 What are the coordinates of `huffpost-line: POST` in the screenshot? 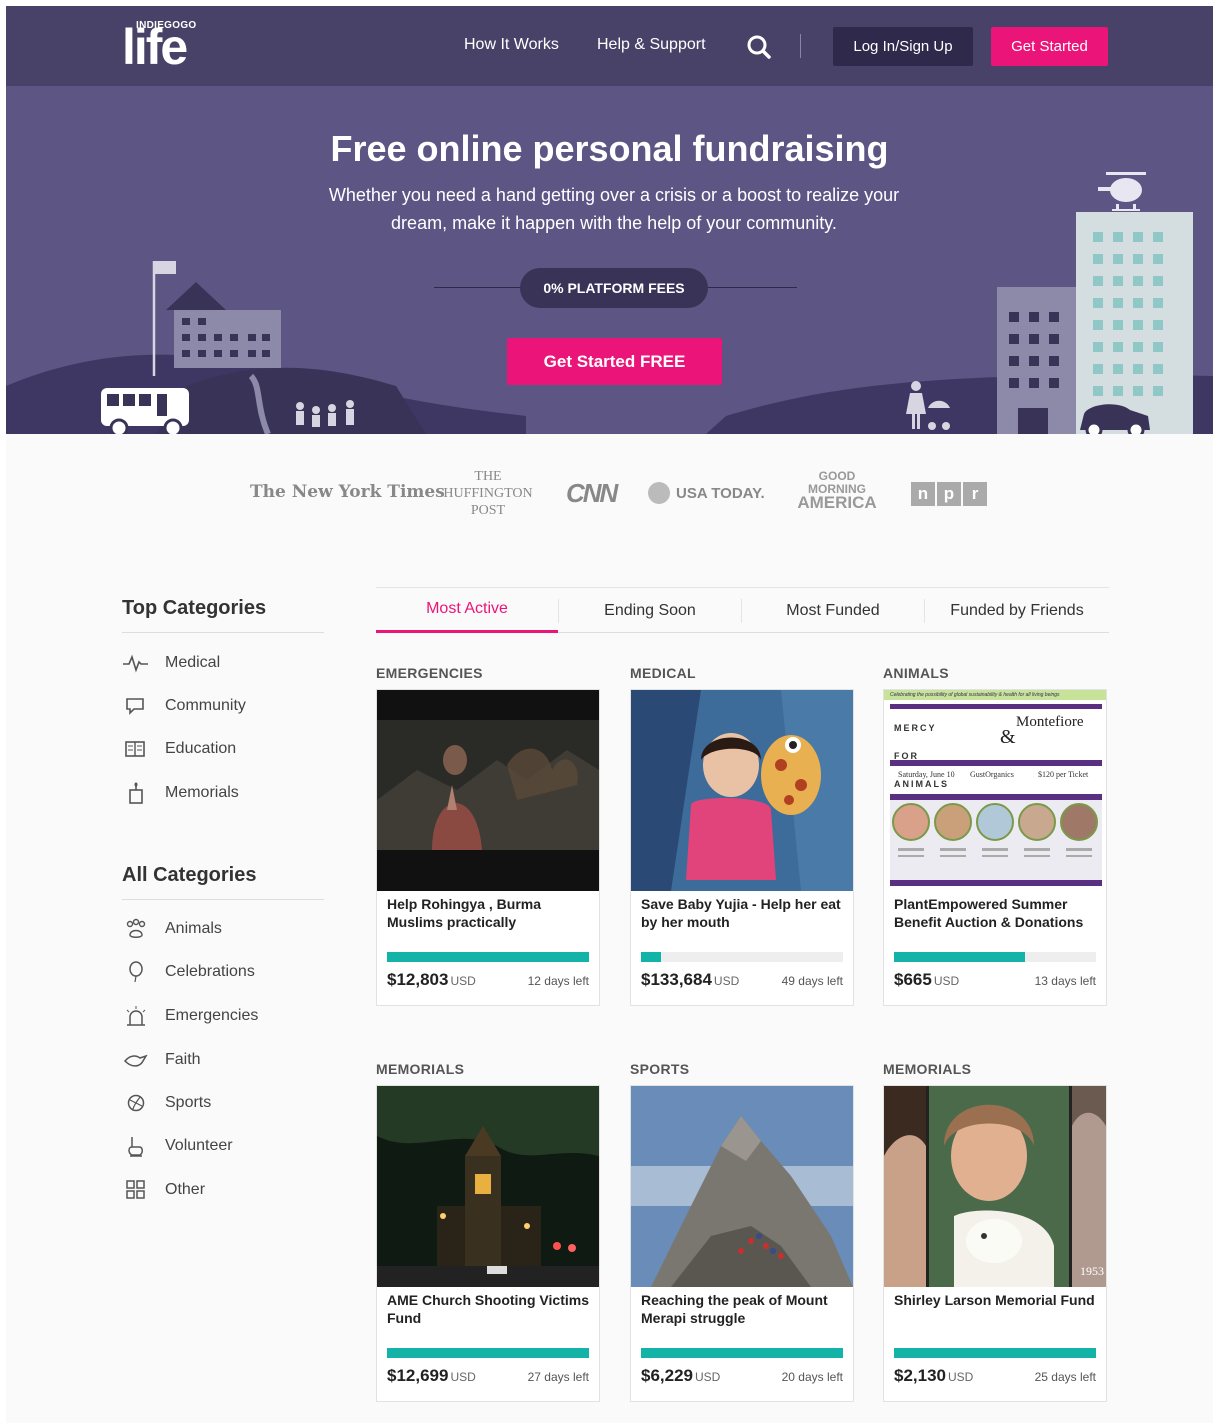 It's located at (488, 510).